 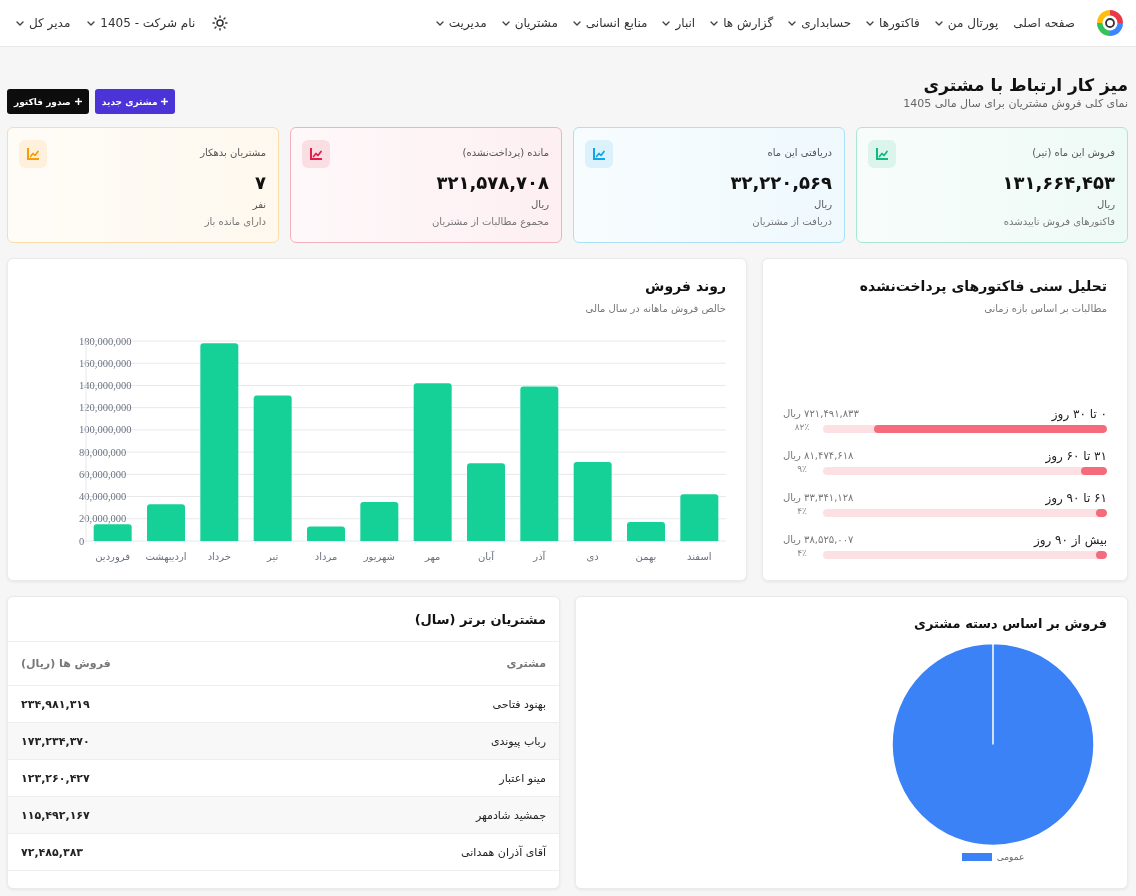 What do you see at coordinates (526, 663) in the screenshot?
I see `column-header: مشتری` at bounding box center [526, 663].